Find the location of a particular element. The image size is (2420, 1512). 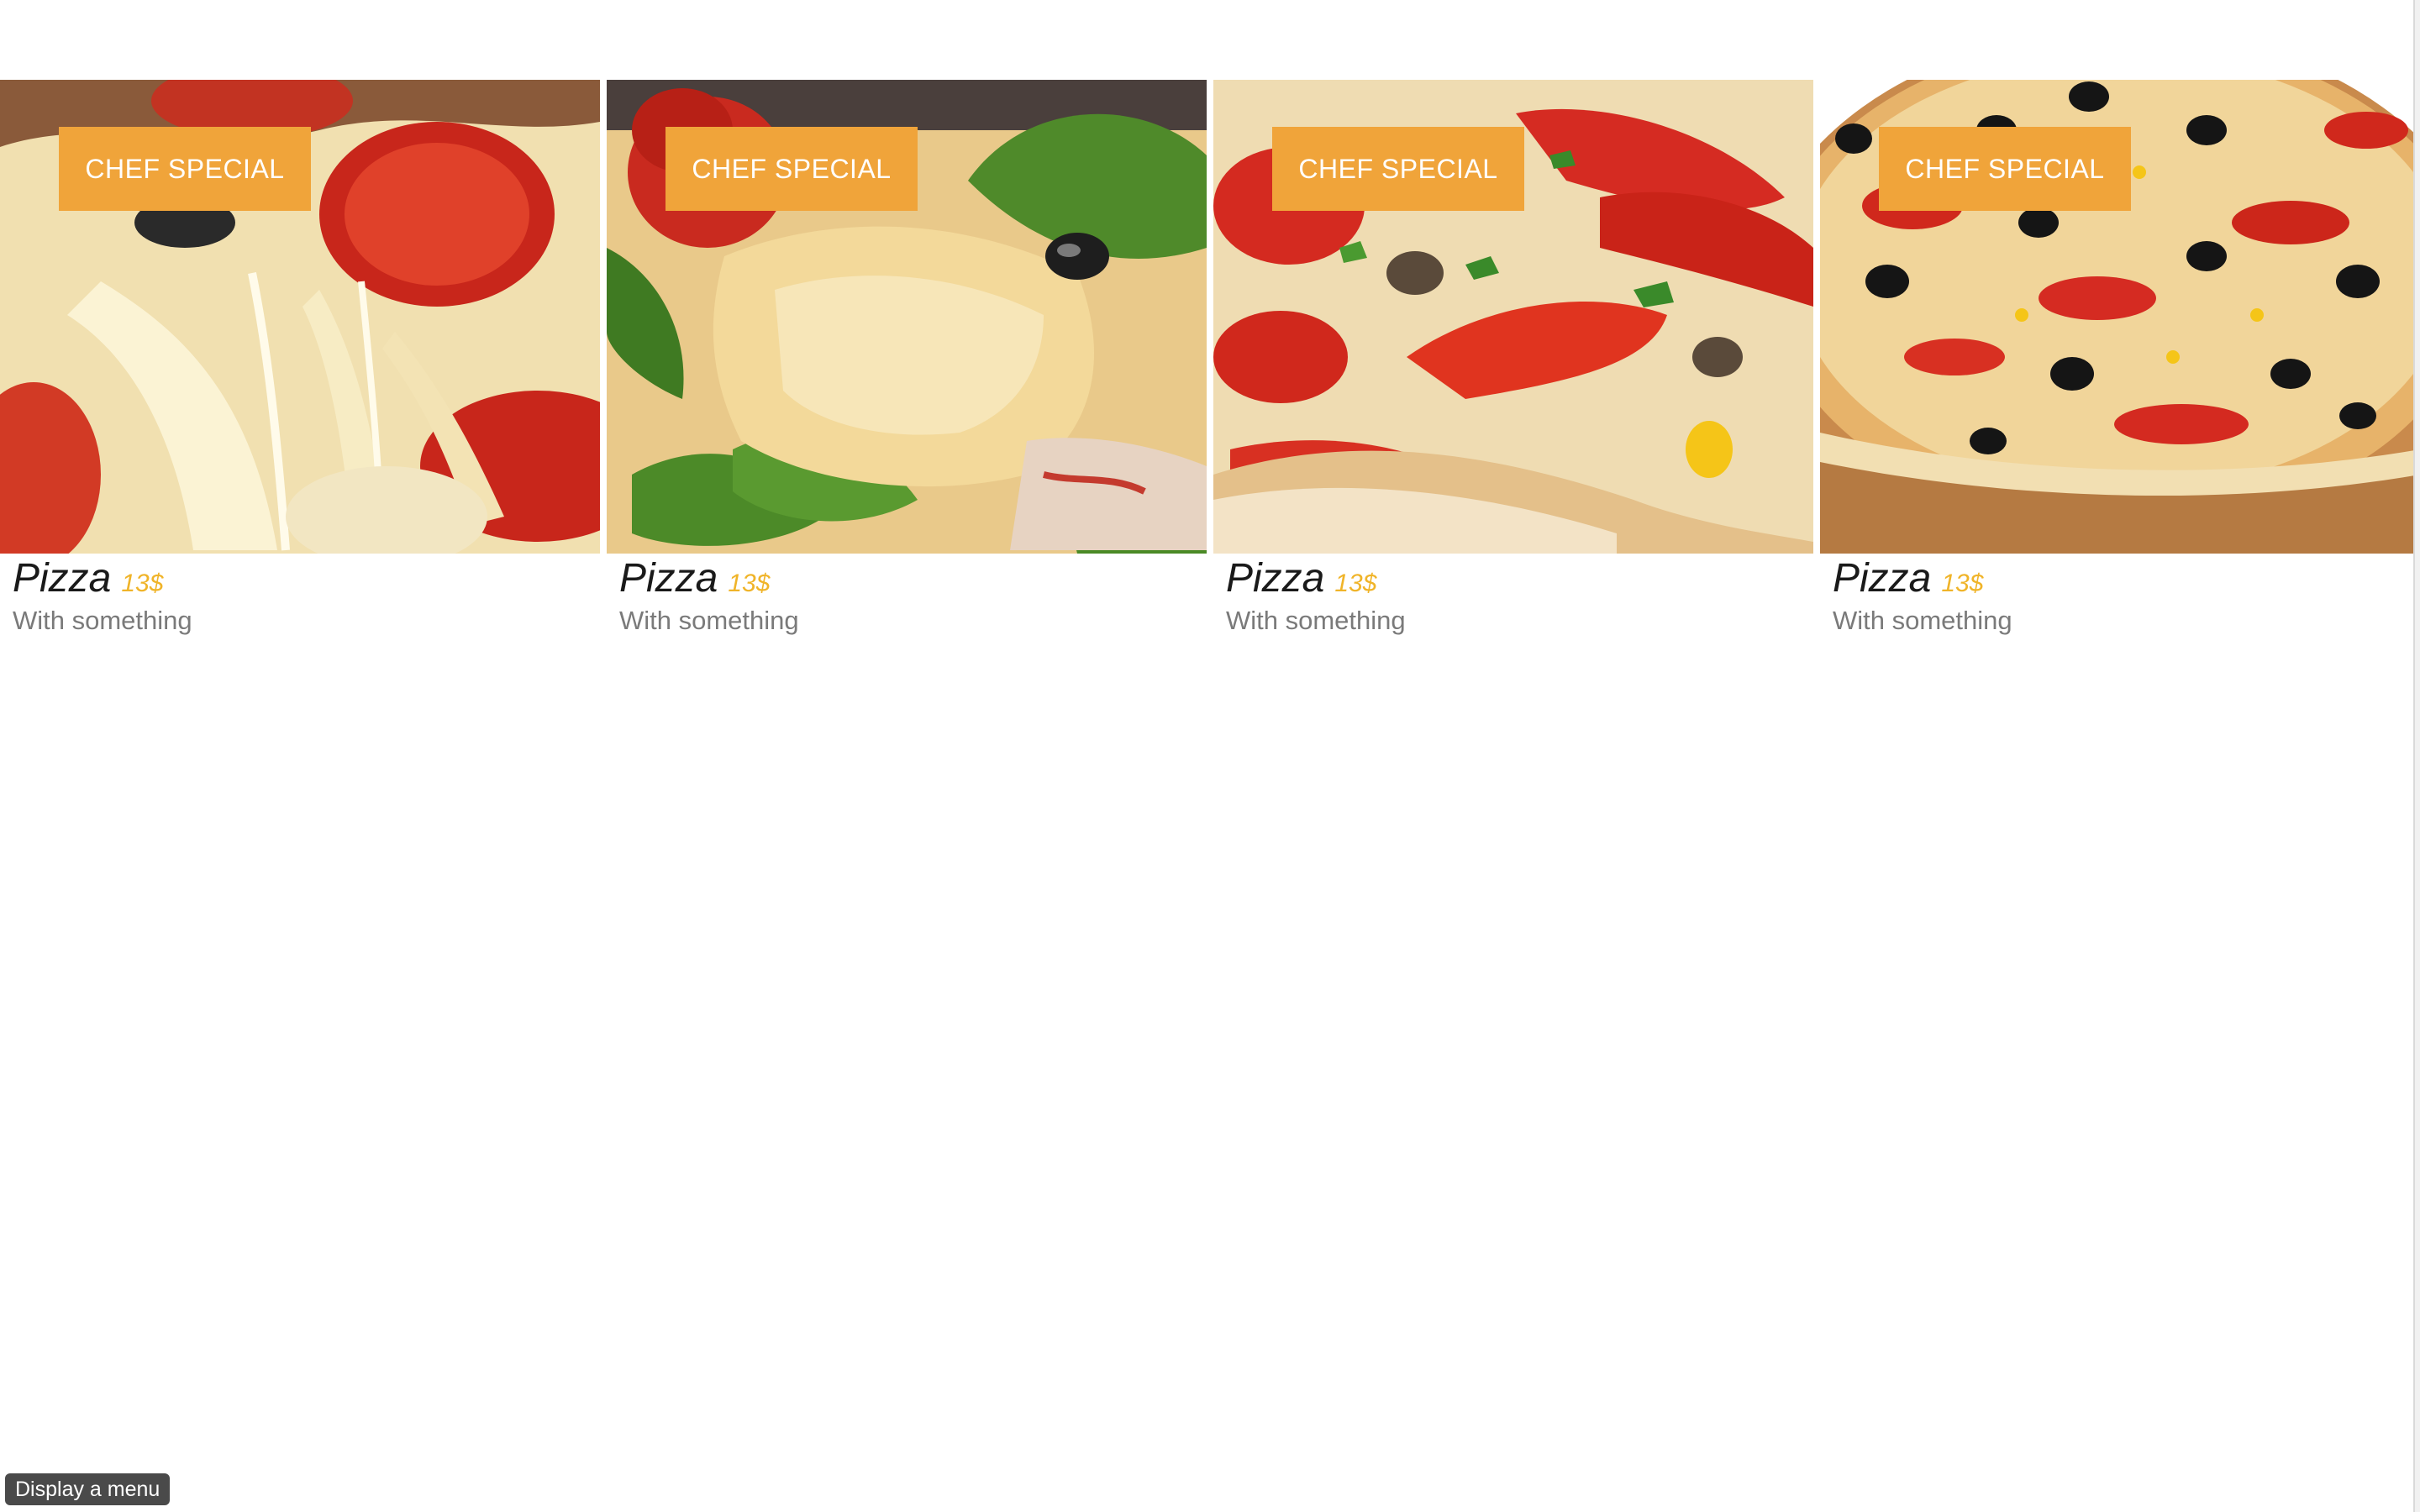

display-menu-button: Display a menu is located at coordinates (88, 1489).